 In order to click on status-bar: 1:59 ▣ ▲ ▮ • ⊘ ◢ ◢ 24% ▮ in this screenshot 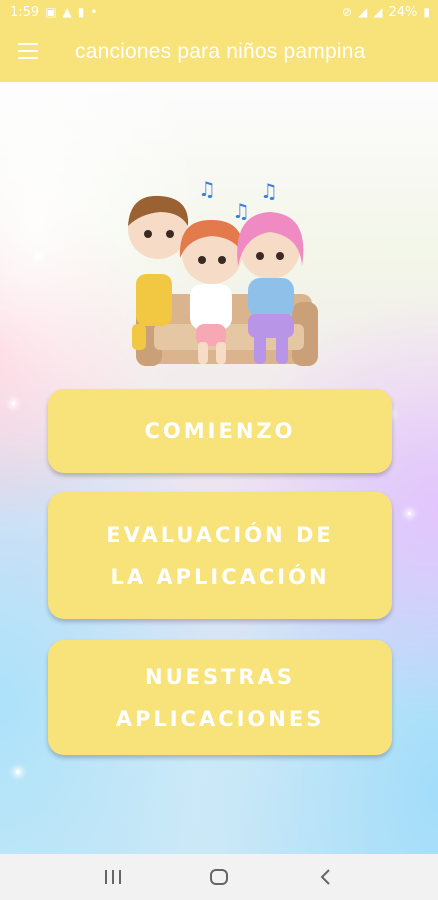, I will do `click(219, 12)`.